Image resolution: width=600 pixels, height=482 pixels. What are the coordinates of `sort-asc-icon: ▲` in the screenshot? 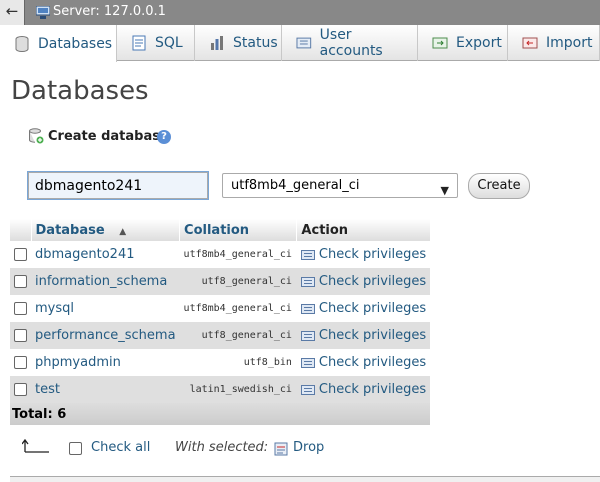 It's located at (123, 231).